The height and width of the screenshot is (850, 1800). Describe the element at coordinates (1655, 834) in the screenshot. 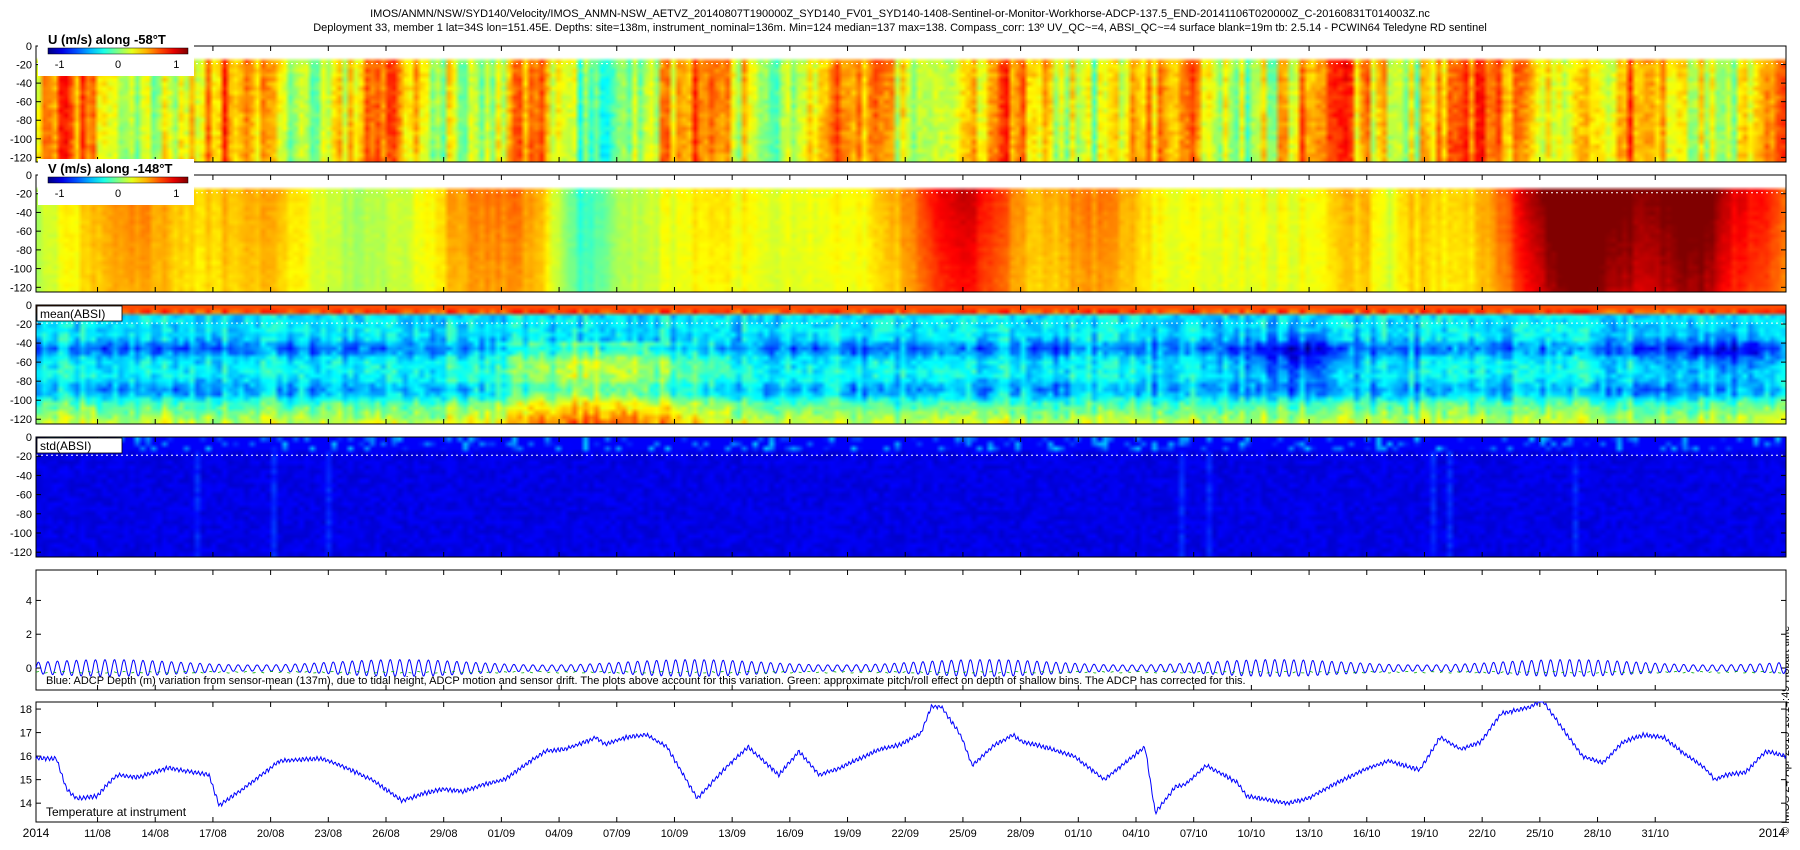

I see `x-tick-label: 31/10` at that location.